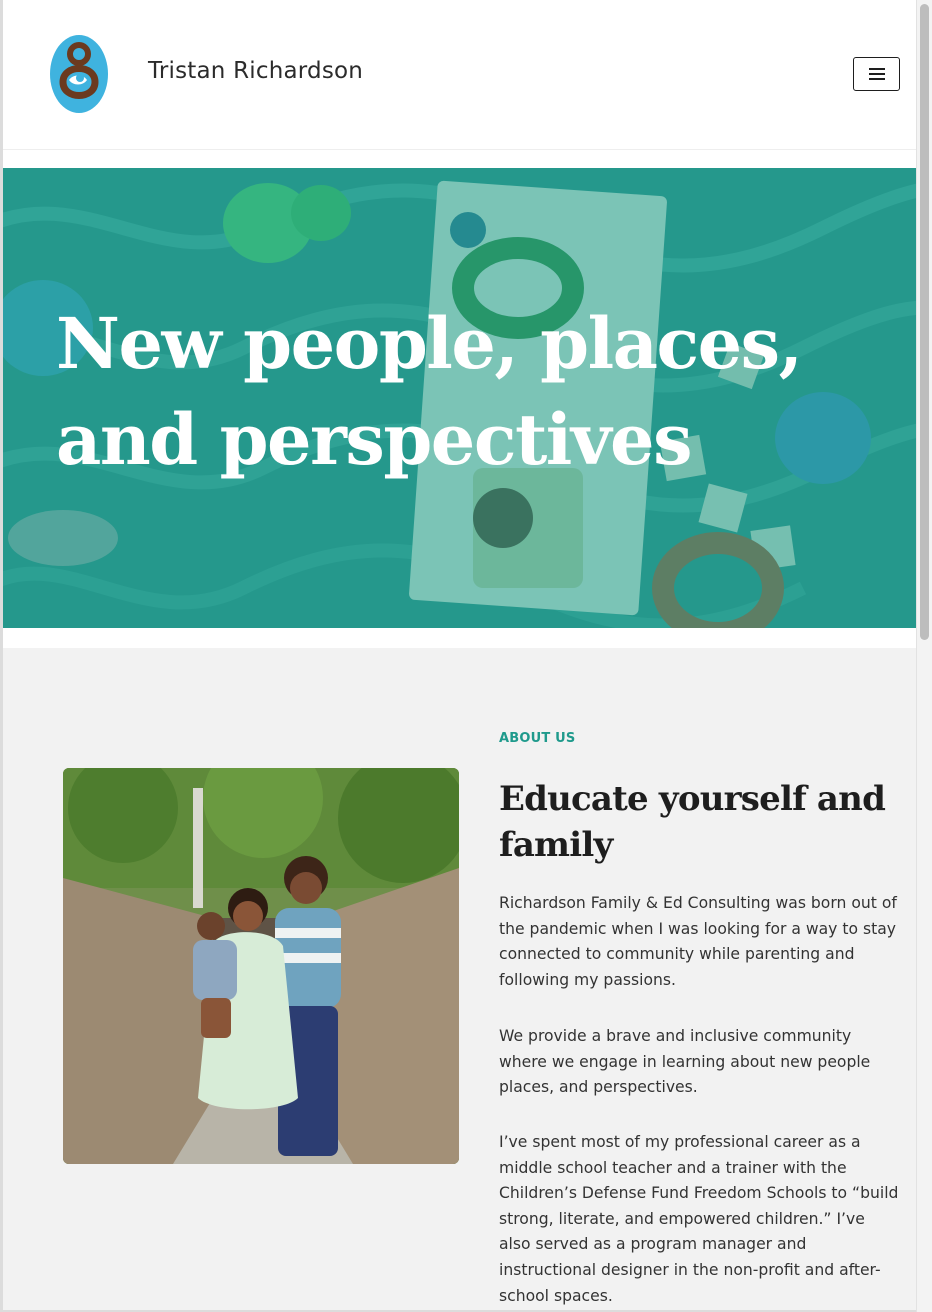  Describe the element at coordinates (255, 71) in the screenshot. I see `site-title: Tristan Richardson` at that location.